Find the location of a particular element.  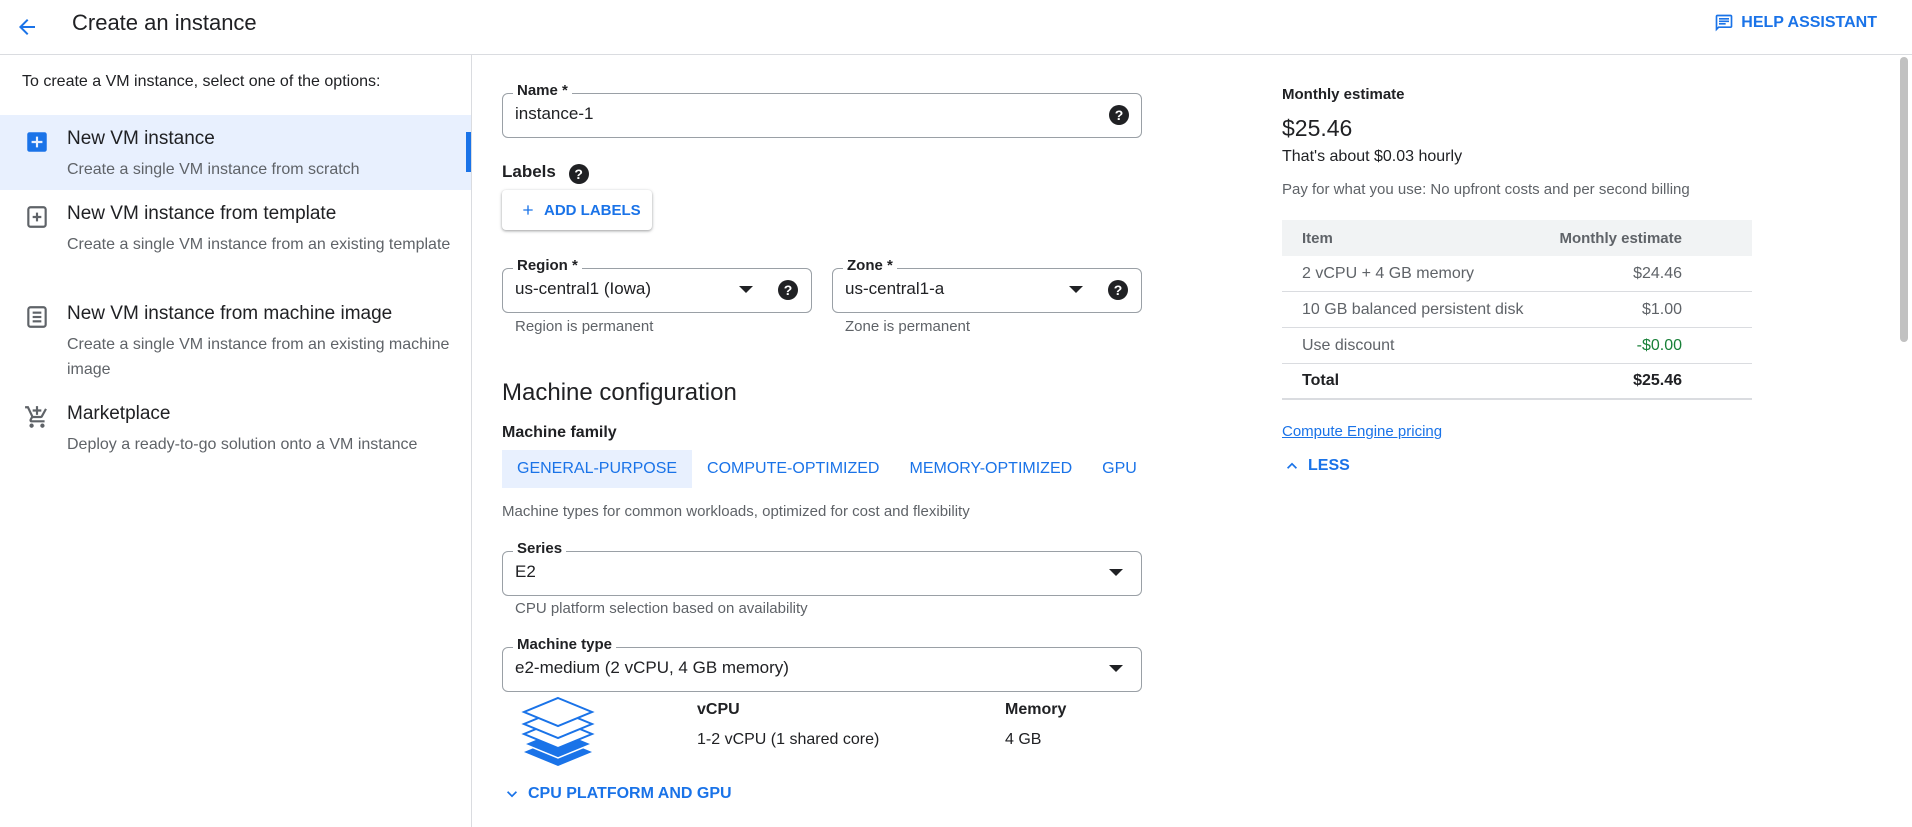

monthly-estimate-label: Monthly estimate is located at coordinates (1343, 94).